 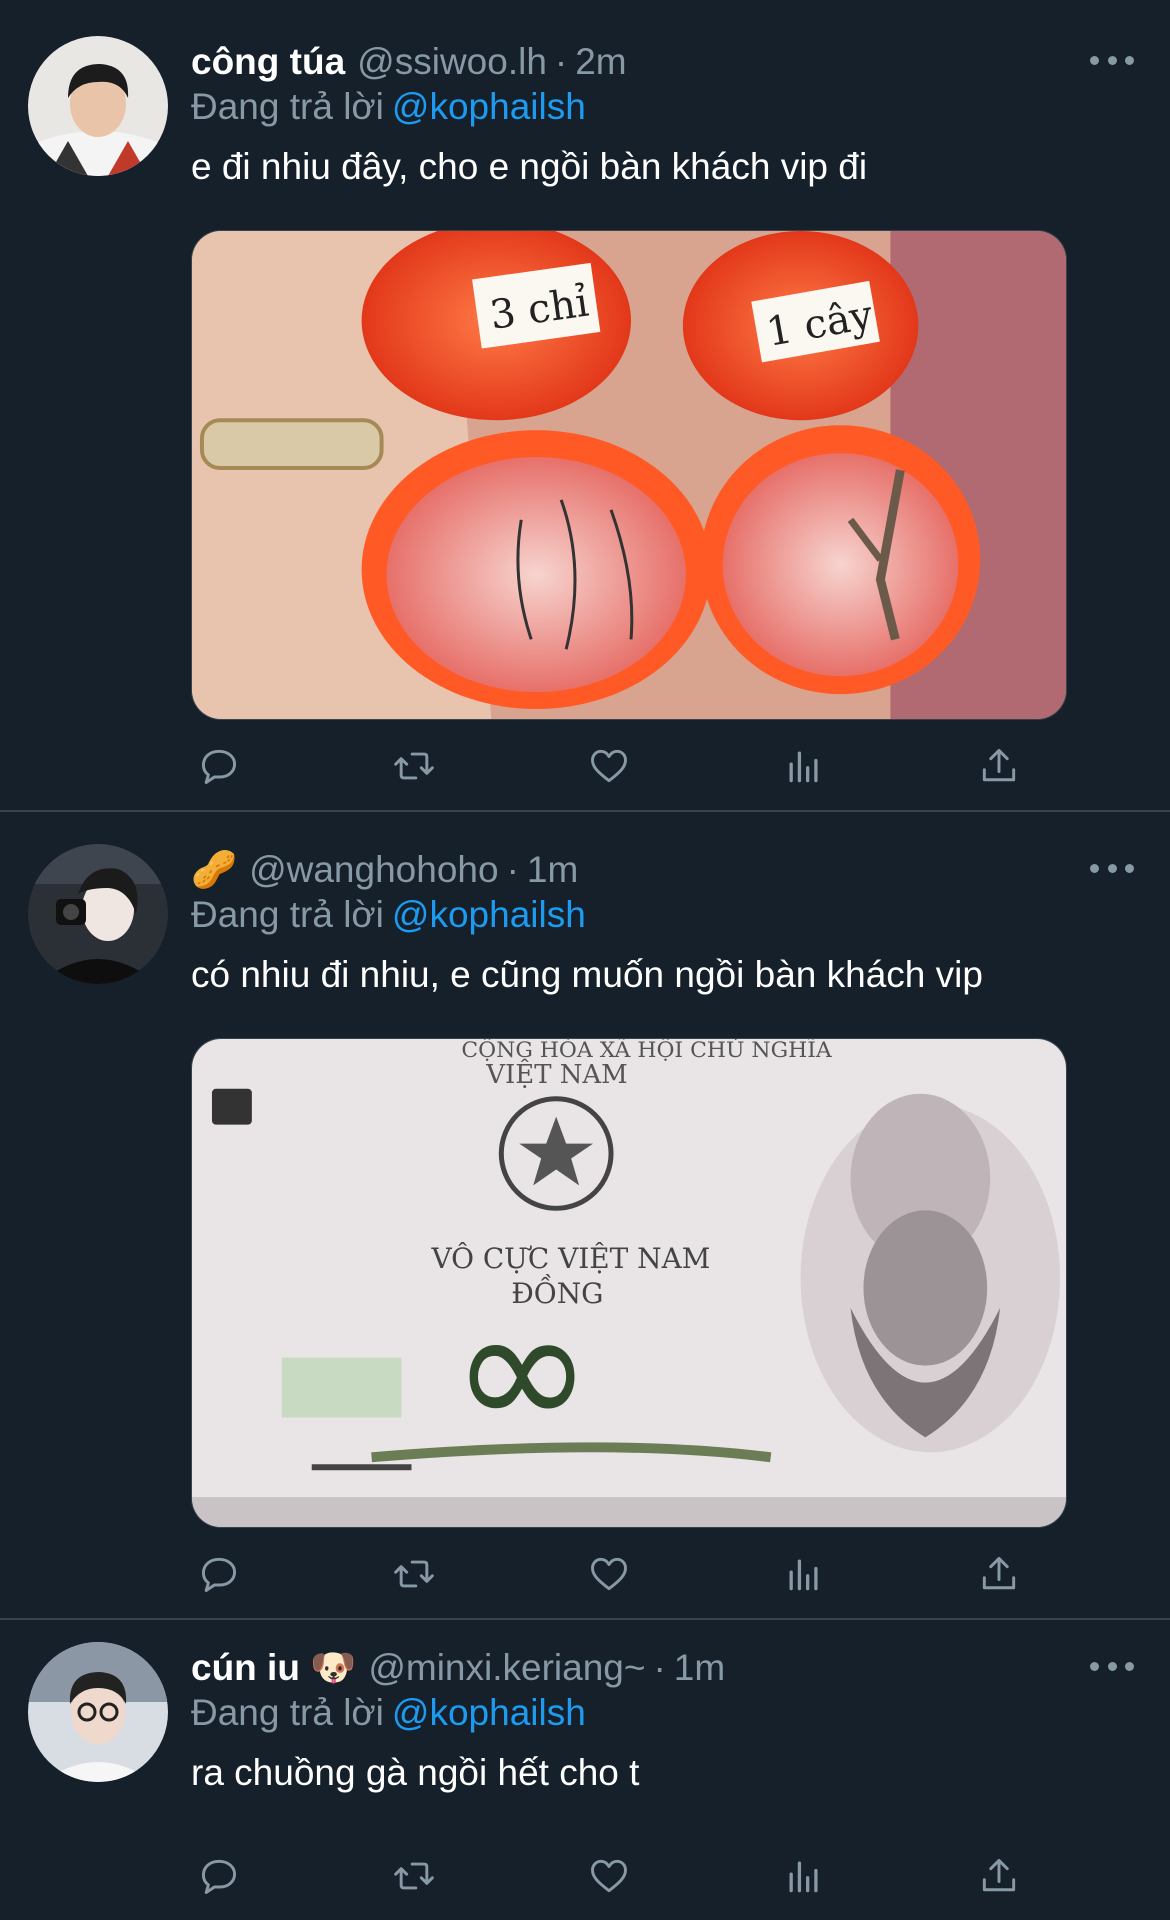 I want to click on peanut-emoji: 🥜, so click(x=214, y=869).